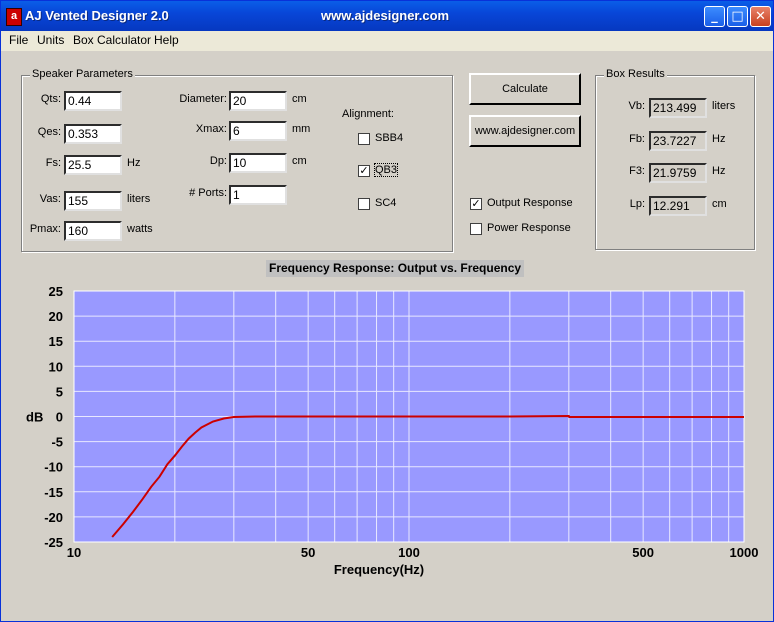  I want to click on menu-units: Units, so click(50, 40).